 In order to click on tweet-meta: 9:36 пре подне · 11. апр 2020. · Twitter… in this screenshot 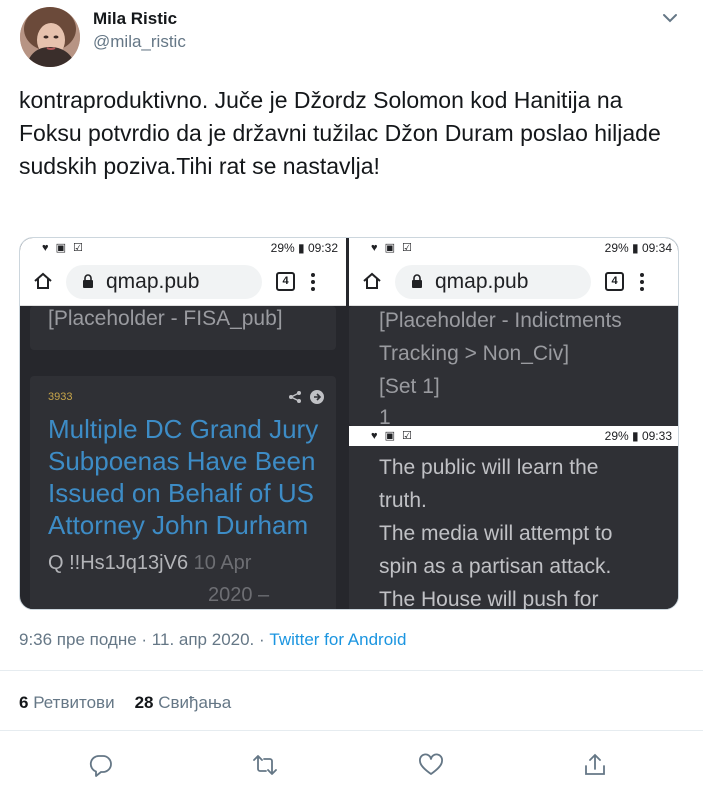, I will do `click(212, 640)`.